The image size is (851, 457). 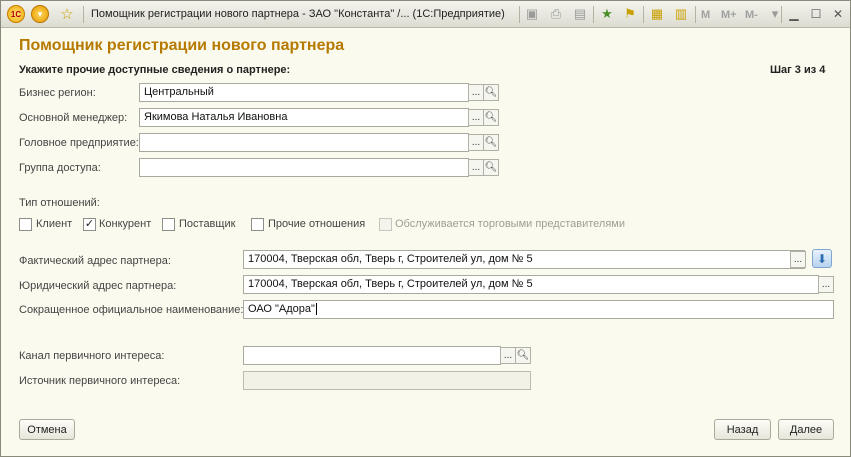 I want to click on add-favorite-icon: ★, so click(x=607, y=14).